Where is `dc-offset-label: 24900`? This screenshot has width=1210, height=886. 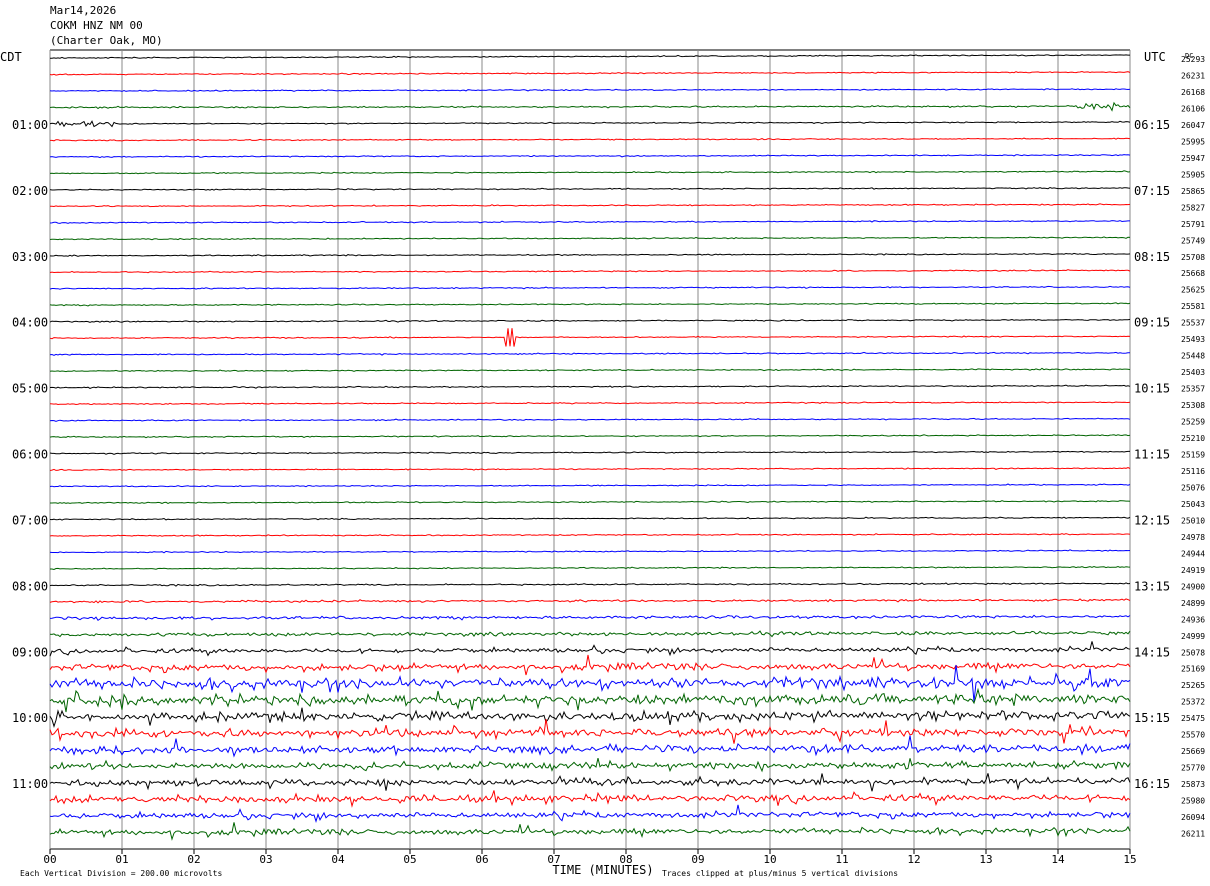
dc-offset-label: 24900 is located at coordinates (1193, 586).